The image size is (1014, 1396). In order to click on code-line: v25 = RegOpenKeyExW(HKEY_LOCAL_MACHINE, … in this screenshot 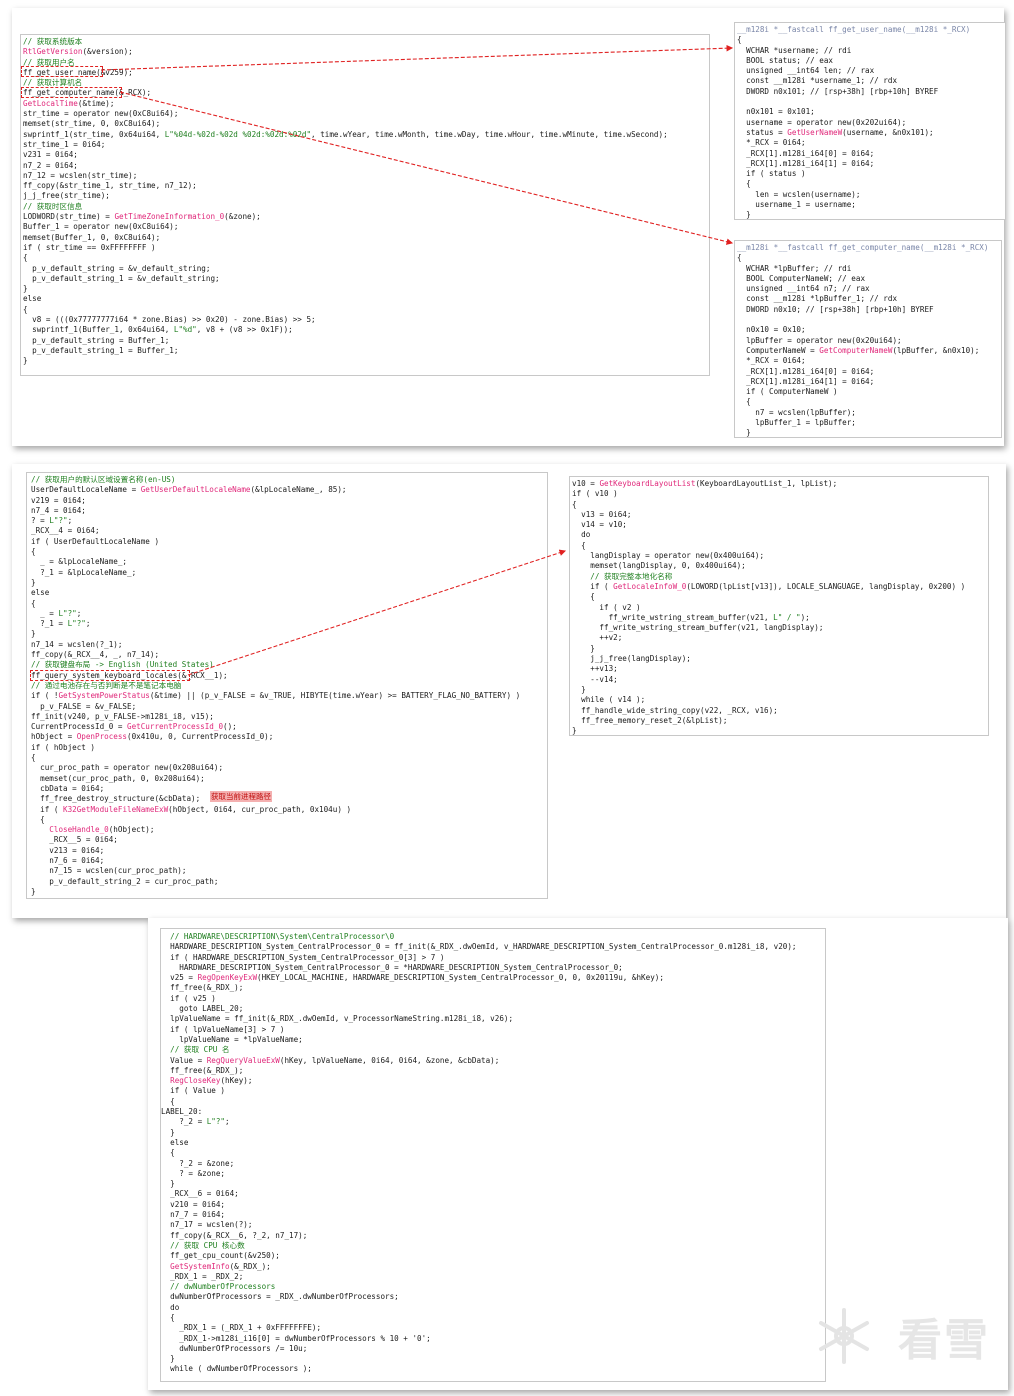, I will do `click(412, 978)`.